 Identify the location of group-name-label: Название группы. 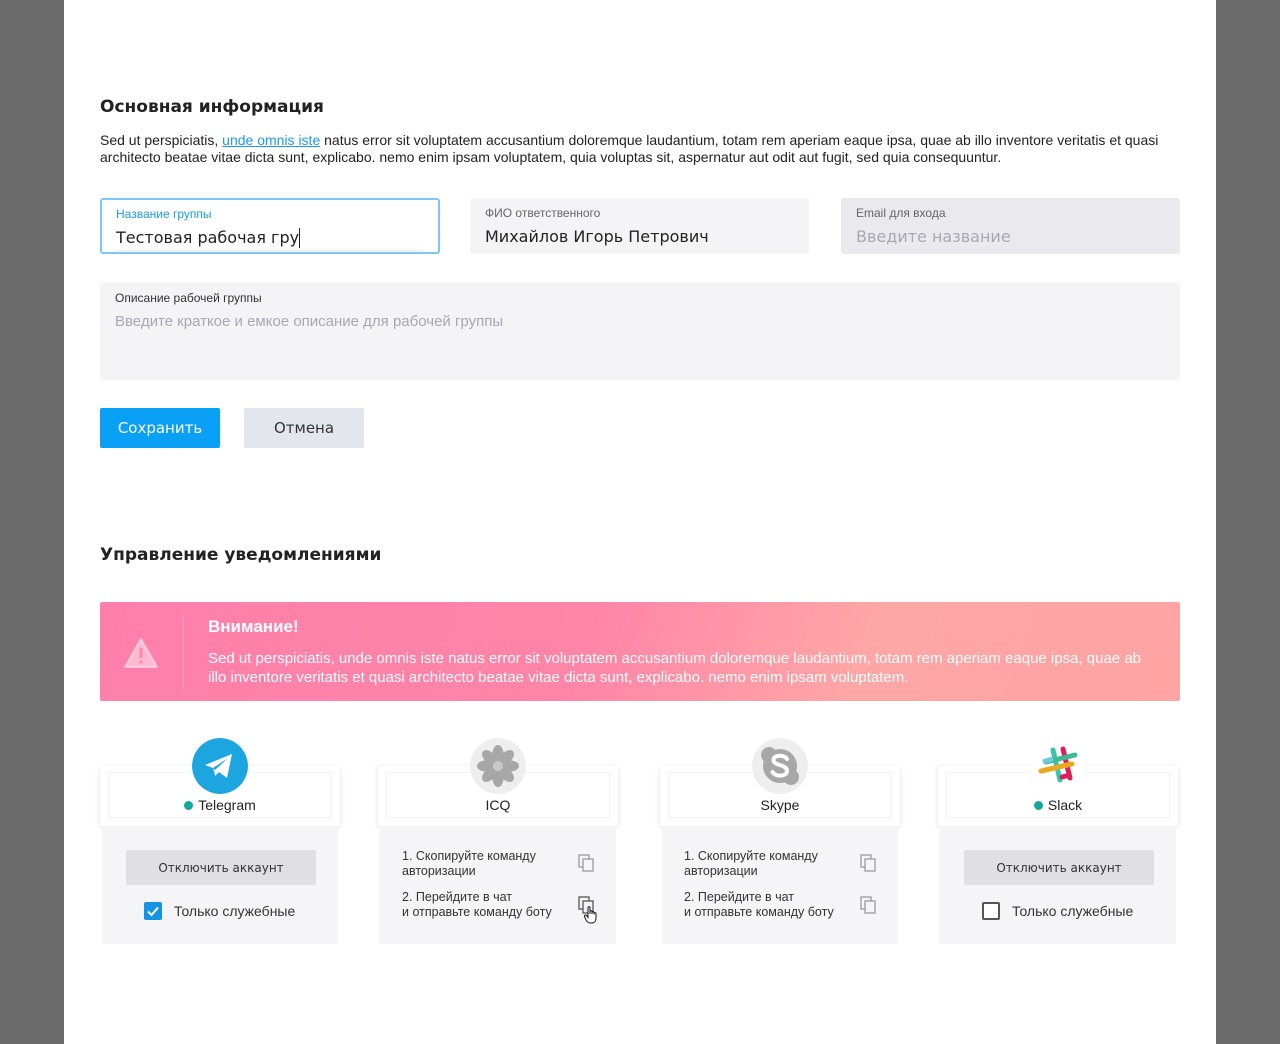
(164, 214).